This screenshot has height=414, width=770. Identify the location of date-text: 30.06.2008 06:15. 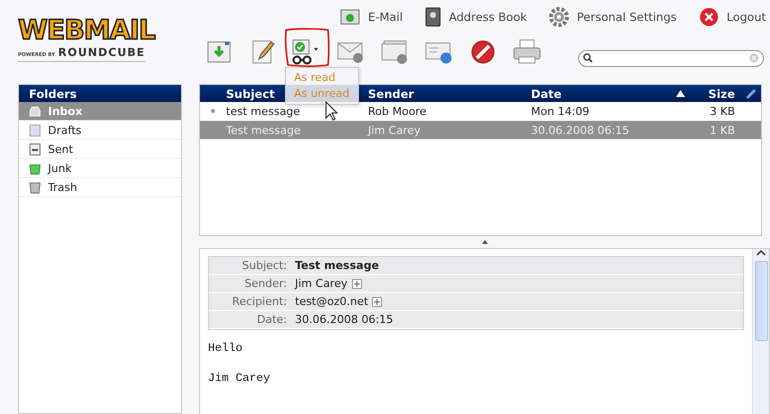
(580, 130).